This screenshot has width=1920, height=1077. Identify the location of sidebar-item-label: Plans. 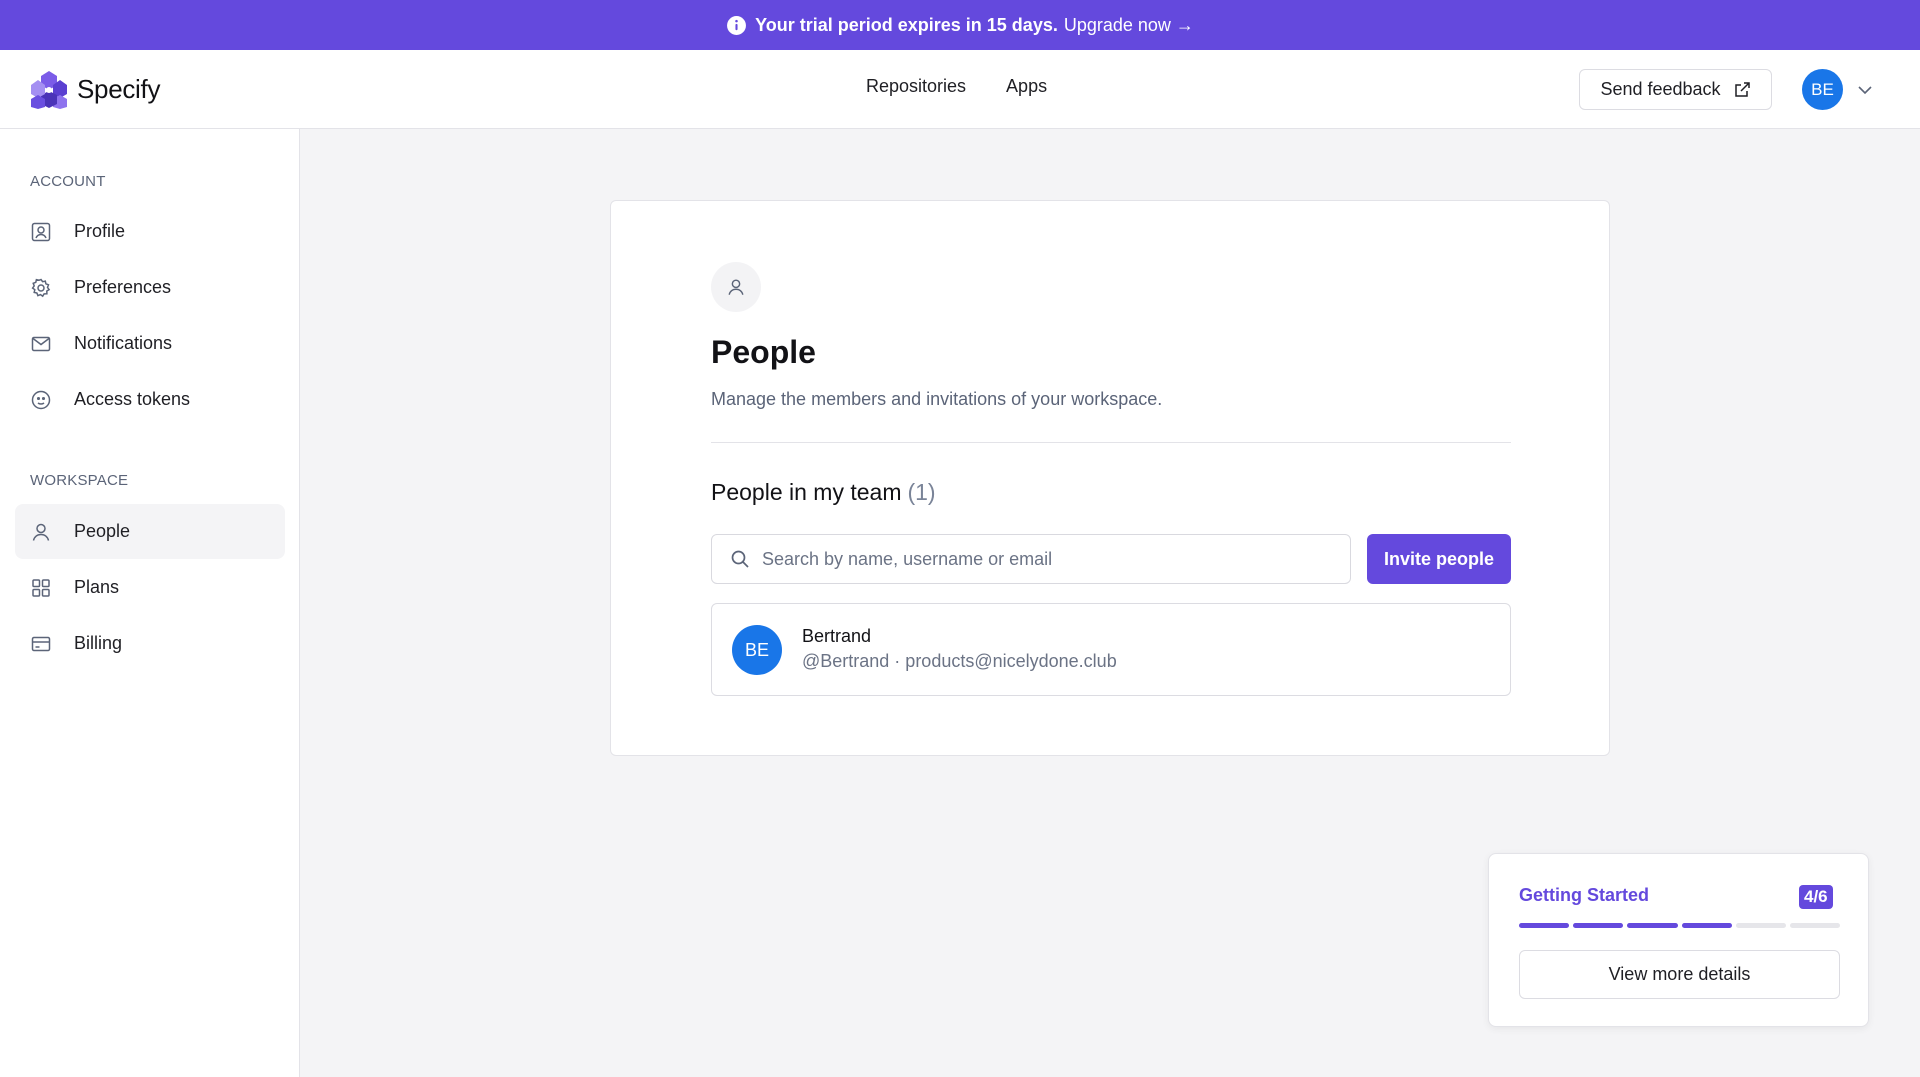
(97, 587).